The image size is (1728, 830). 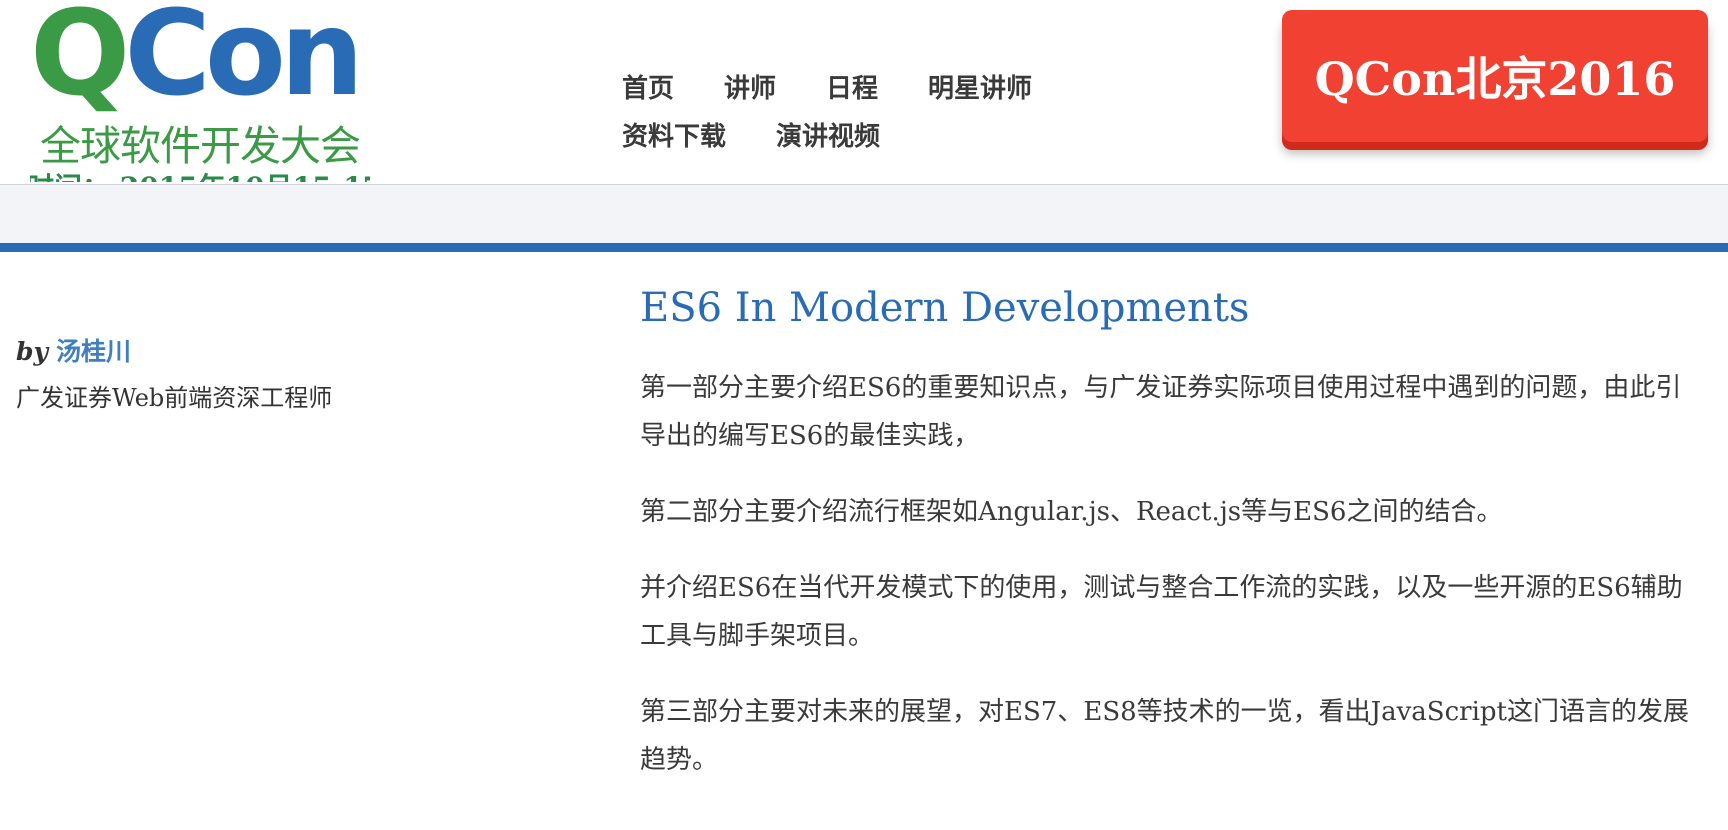 What do you see at coordinates (296, 376) in the screenshot?
I see `speaker-sidebar: by 汤桂川 广发证券Web前端资深工程师` at bounding box center [296, 376].